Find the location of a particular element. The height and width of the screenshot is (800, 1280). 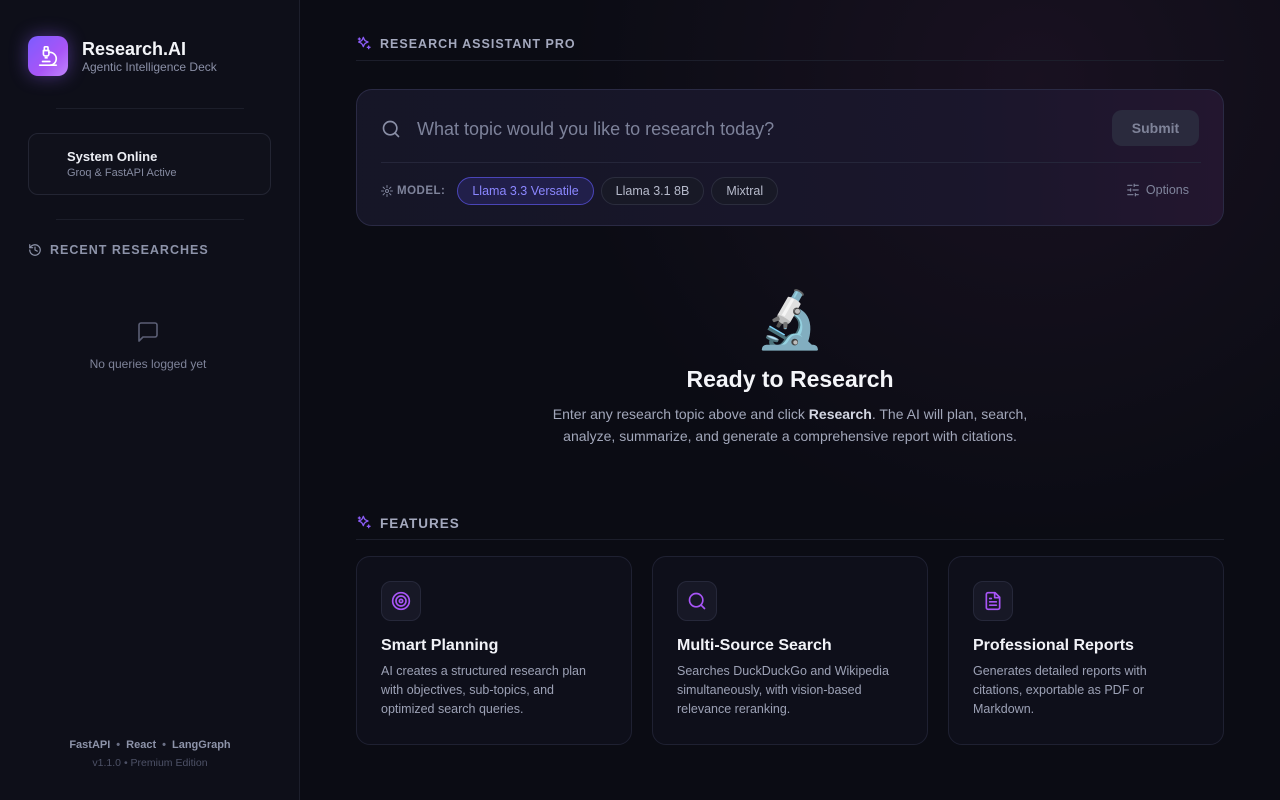

model-label: MODEL: is located at coordinates (413, 191).